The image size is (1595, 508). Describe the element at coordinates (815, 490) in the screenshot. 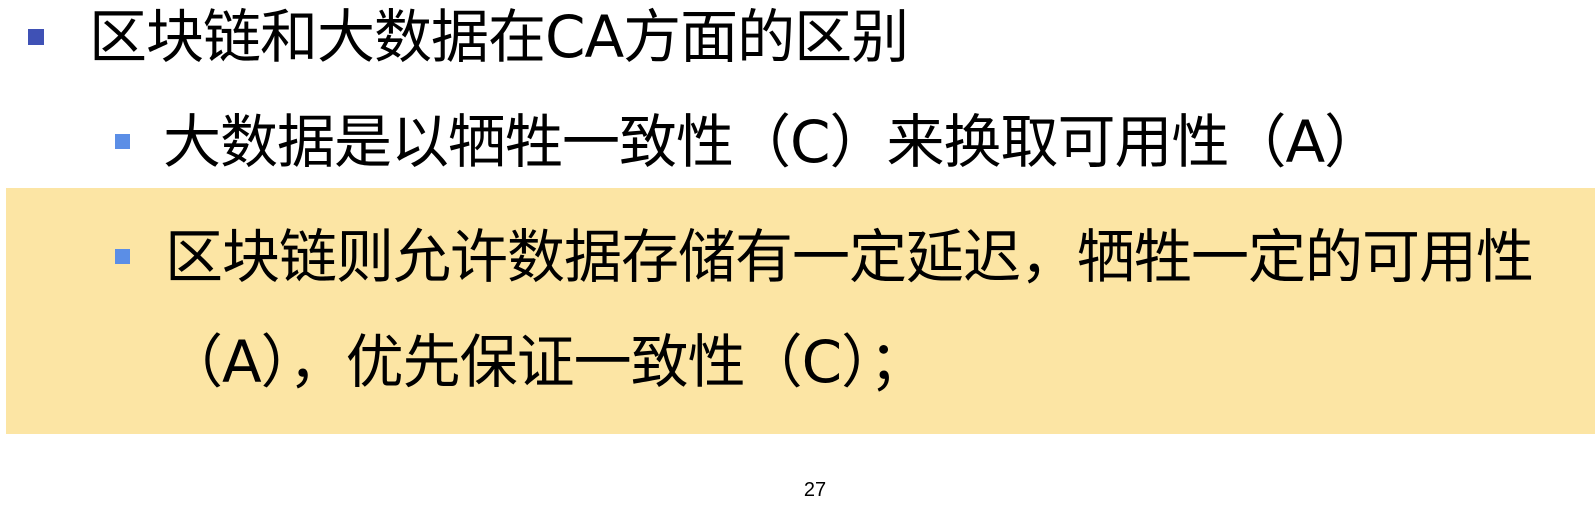

I see `page-number: 27` at that location.